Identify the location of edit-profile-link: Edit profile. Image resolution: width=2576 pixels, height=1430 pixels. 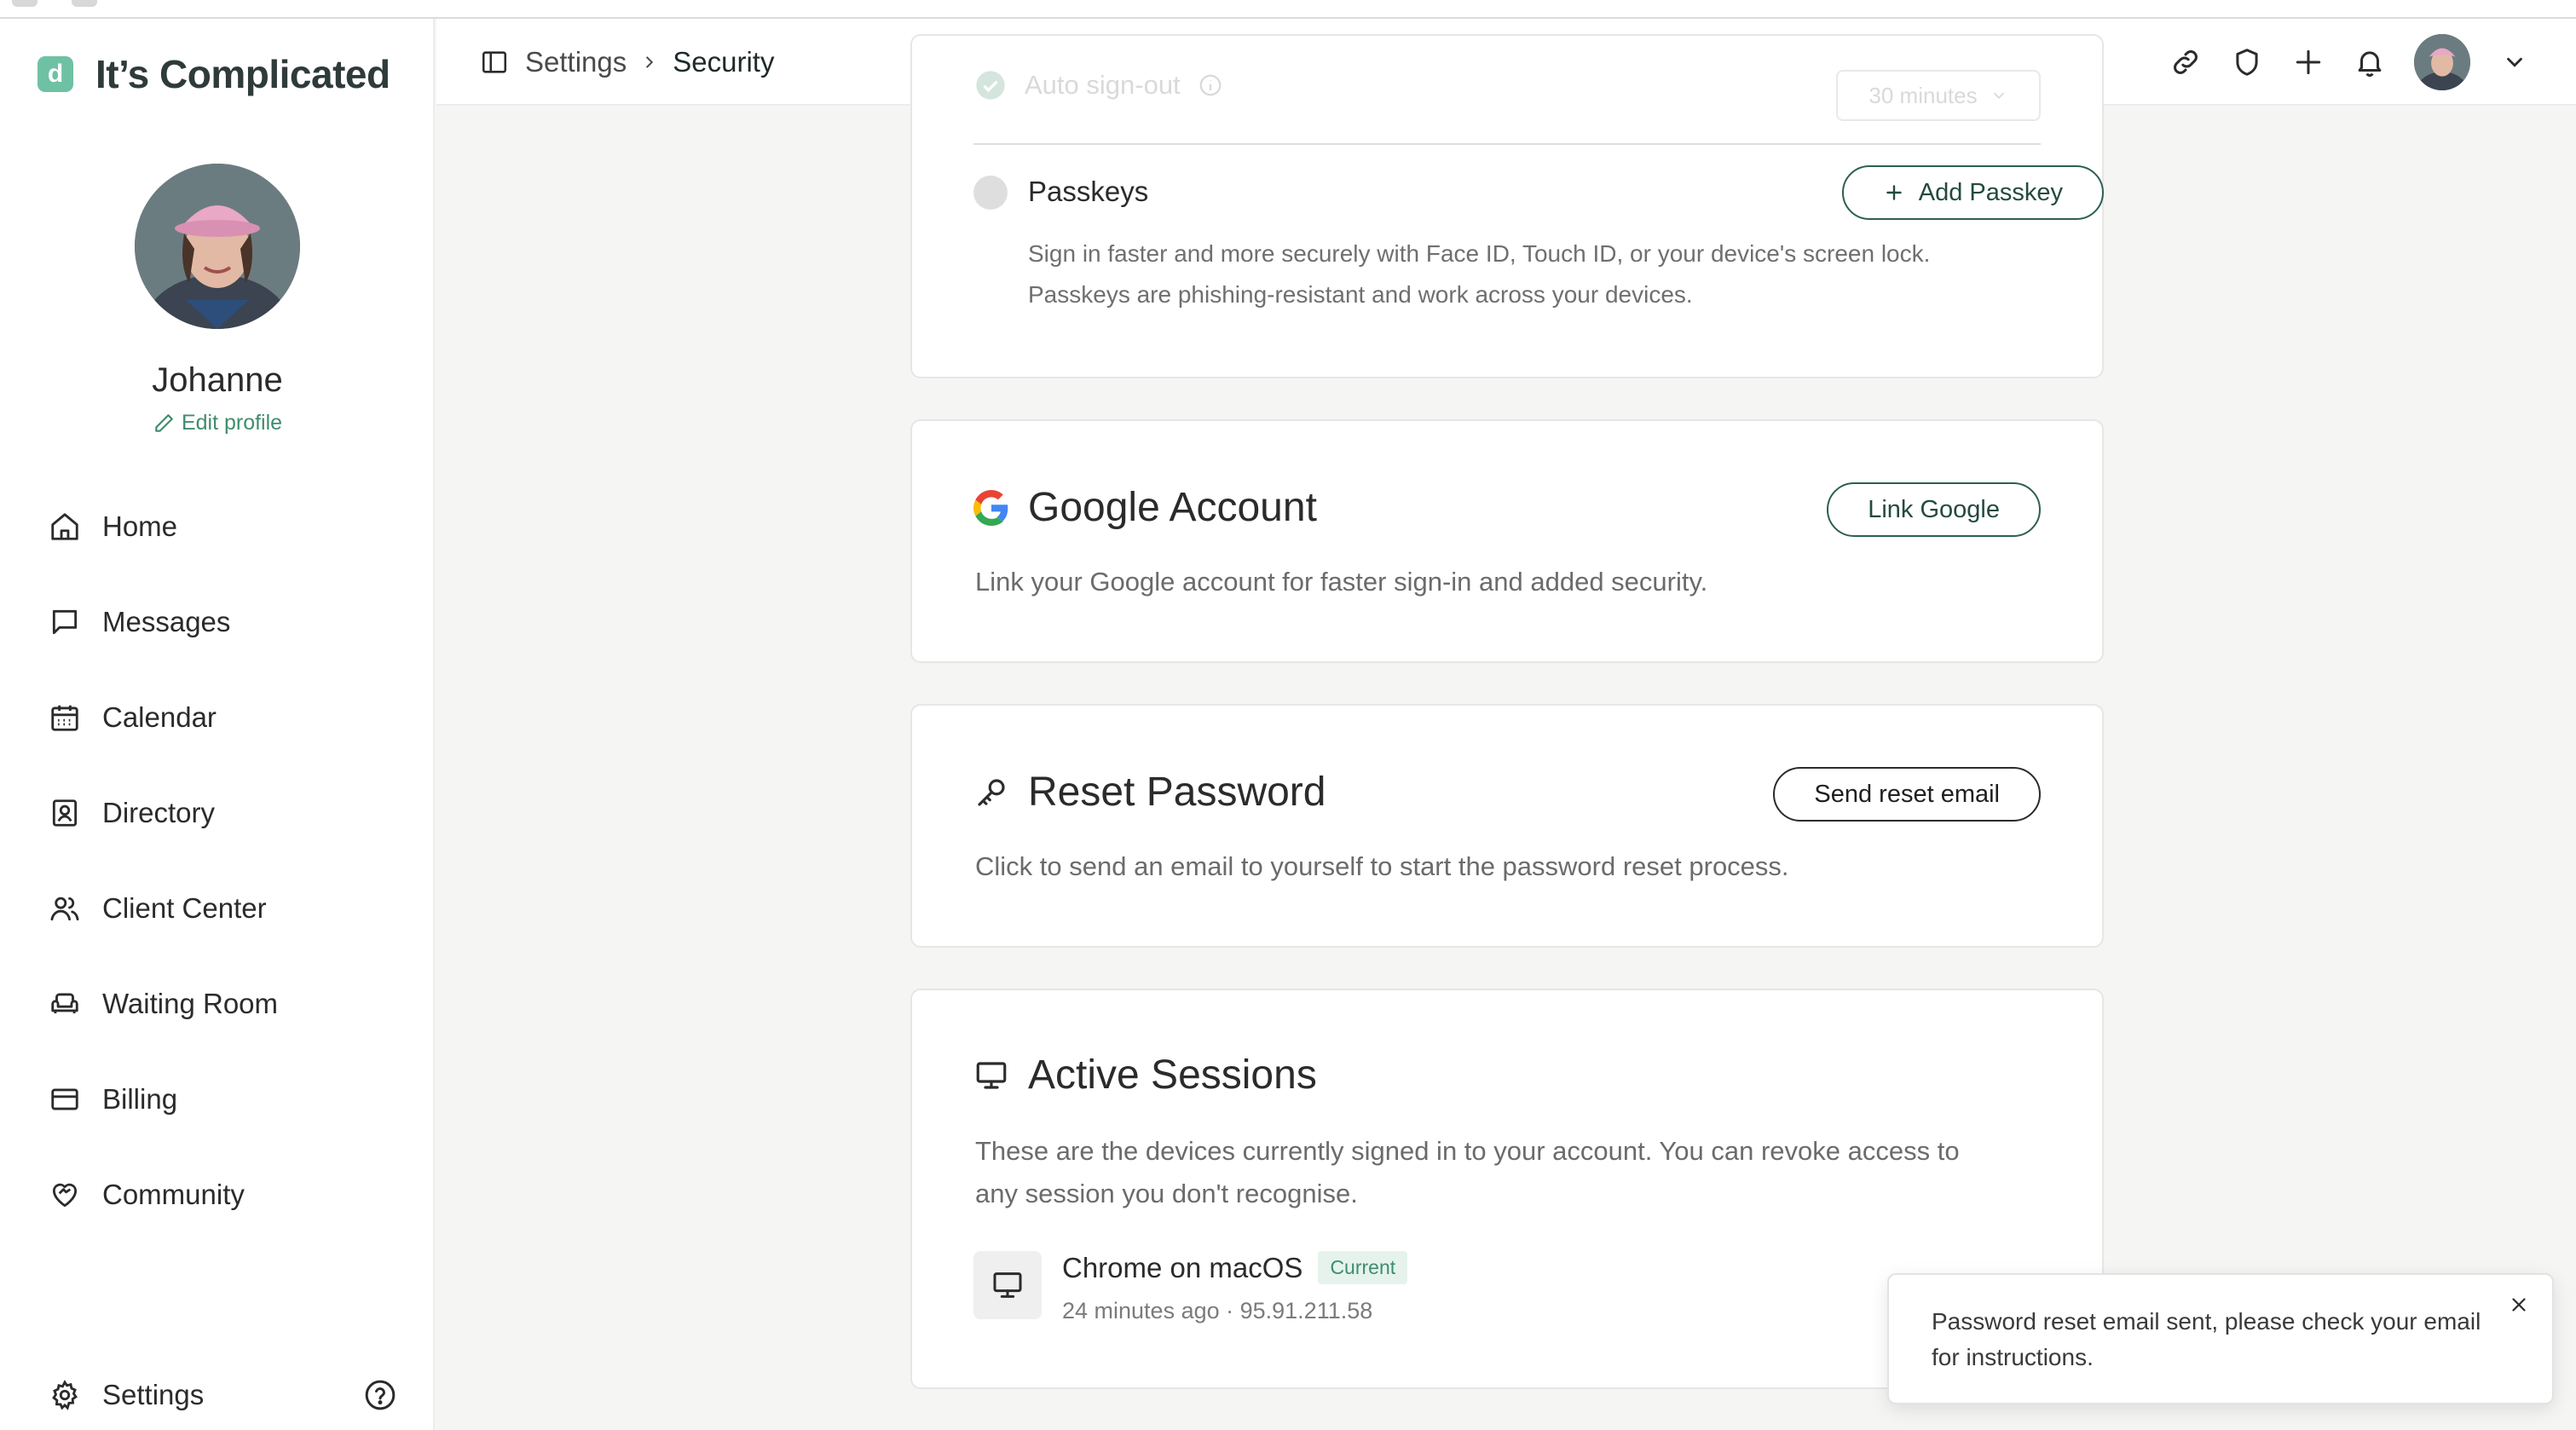
(217, 423).